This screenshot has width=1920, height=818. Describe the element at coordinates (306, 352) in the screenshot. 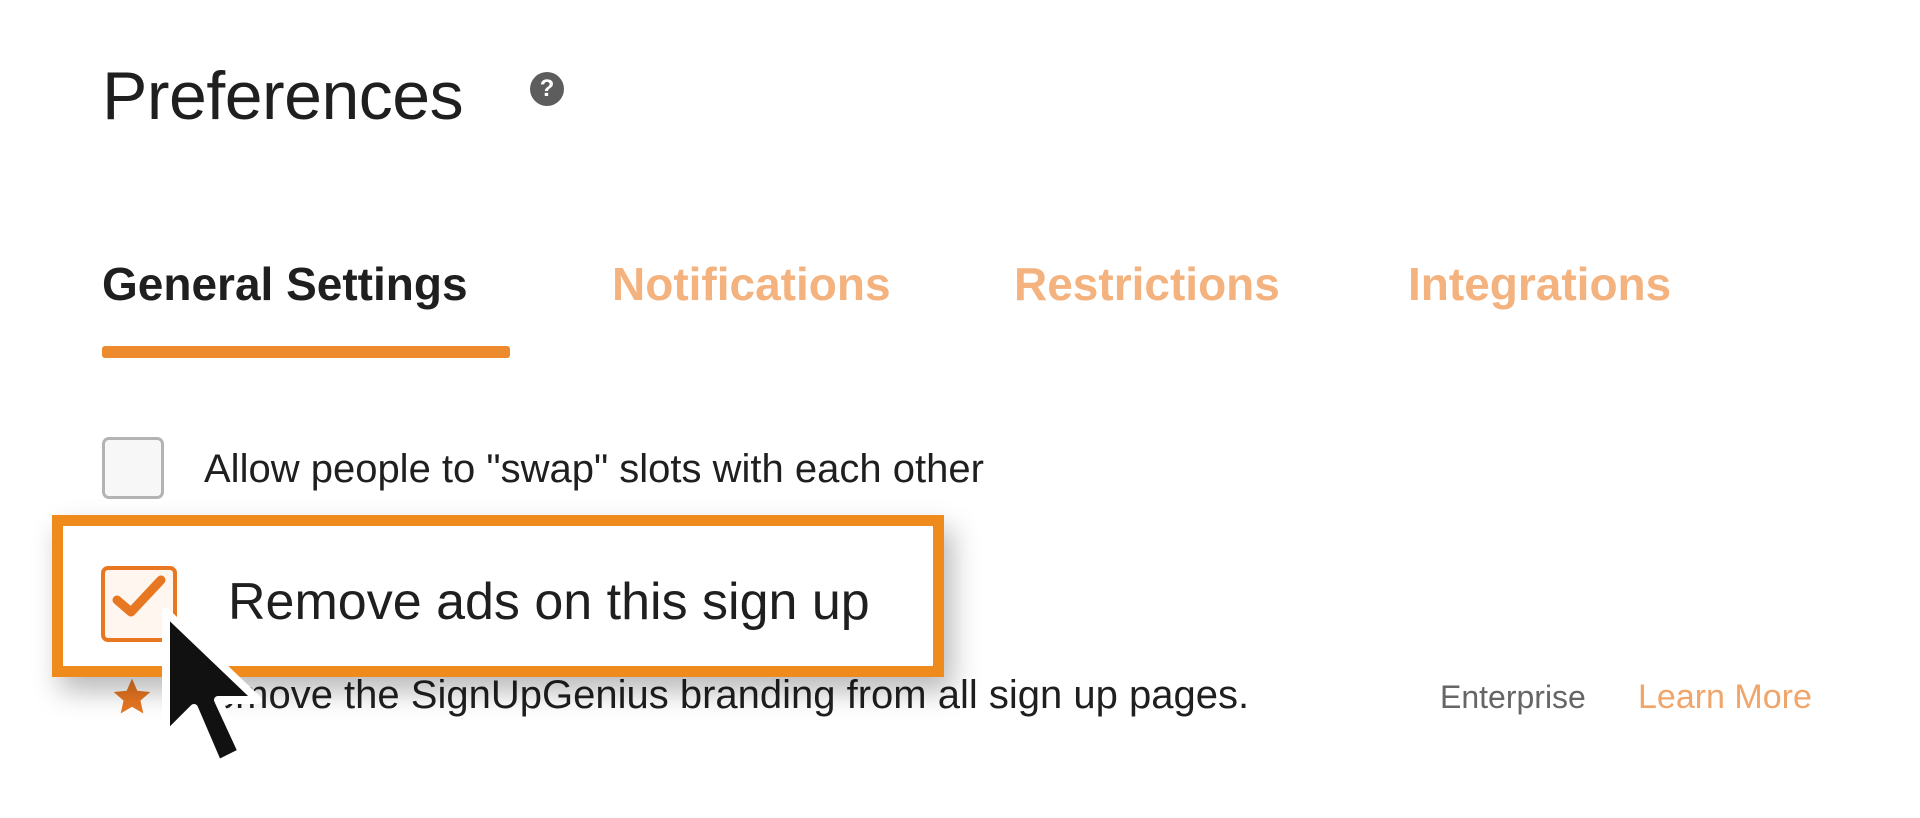

I see `active-tab-indicator` at that location.